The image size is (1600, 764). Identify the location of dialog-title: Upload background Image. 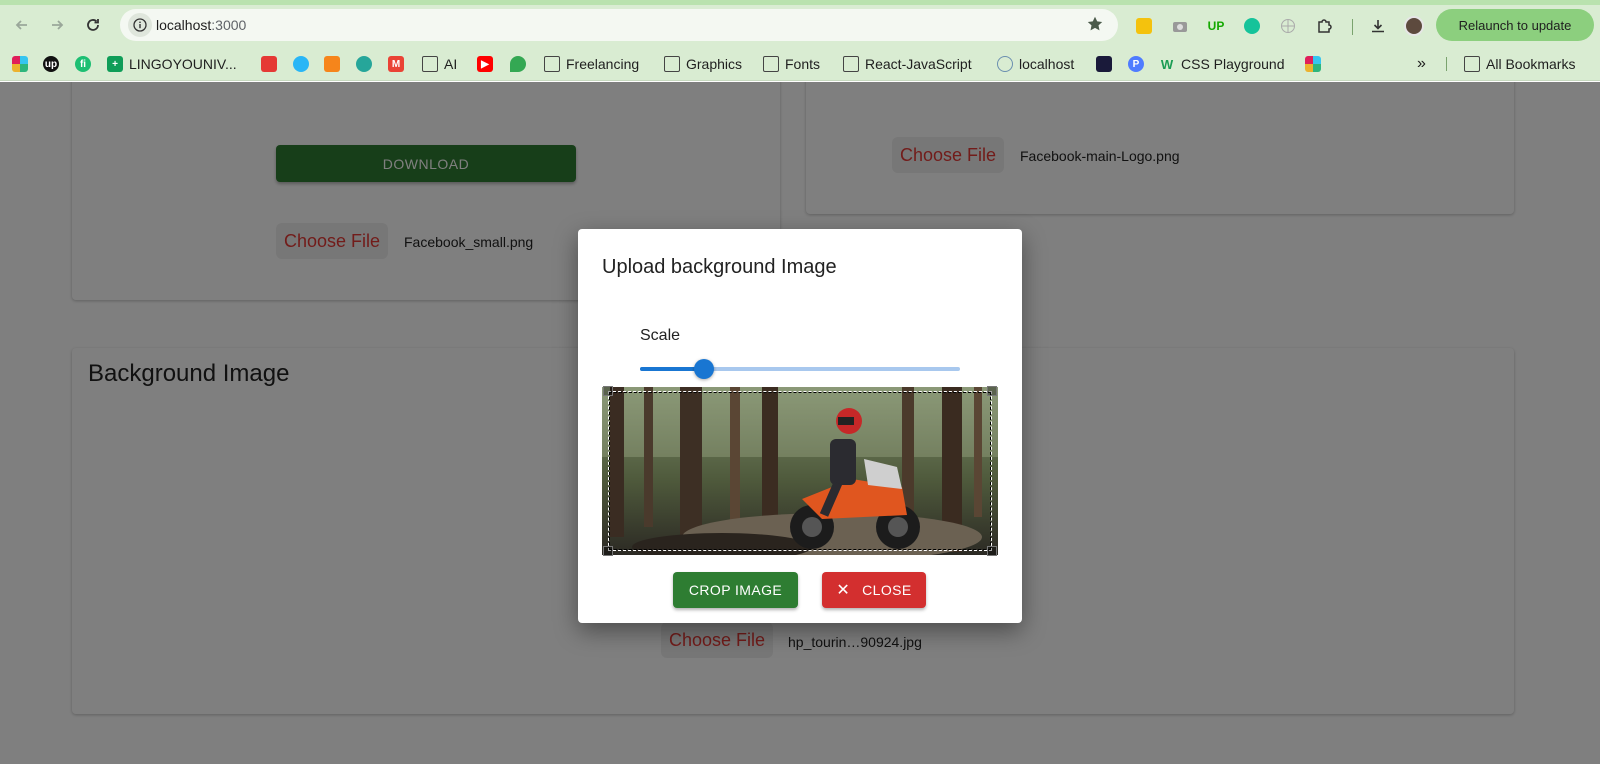
(719, 267).